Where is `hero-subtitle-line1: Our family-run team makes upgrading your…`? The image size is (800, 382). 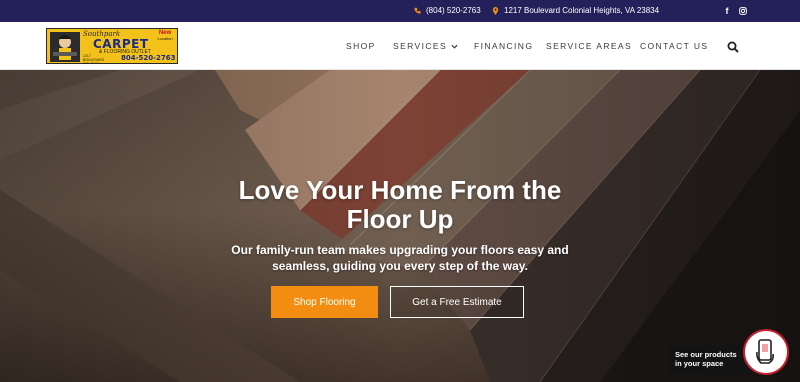
hero-subtitle-line1: Our family-run team makes upgrading your… is located at coordinates (400, 250).